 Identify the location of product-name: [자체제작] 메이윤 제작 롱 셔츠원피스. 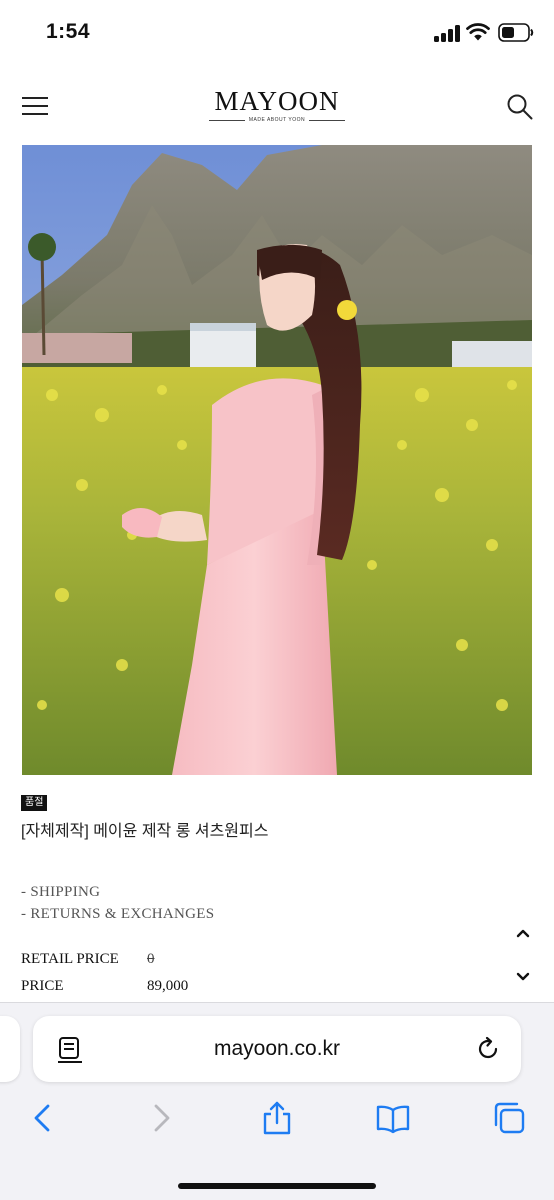
(145, 831).